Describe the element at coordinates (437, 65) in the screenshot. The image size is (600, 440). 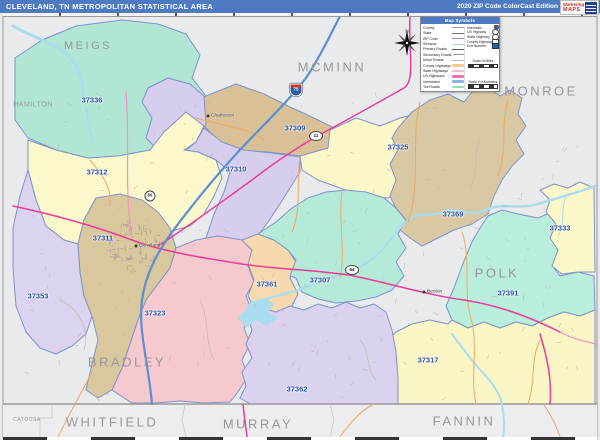
I see `legend-item-label: County Highways` at that location.